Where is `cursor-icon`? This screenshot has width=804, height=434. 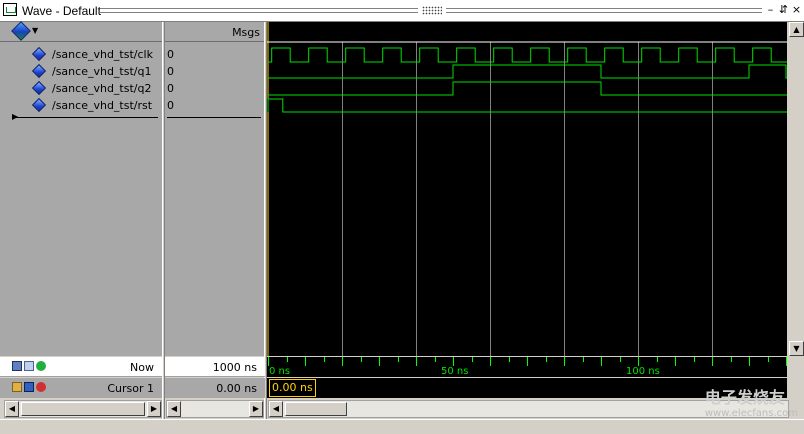
cursor-icon is located at coordinates (17, 366).